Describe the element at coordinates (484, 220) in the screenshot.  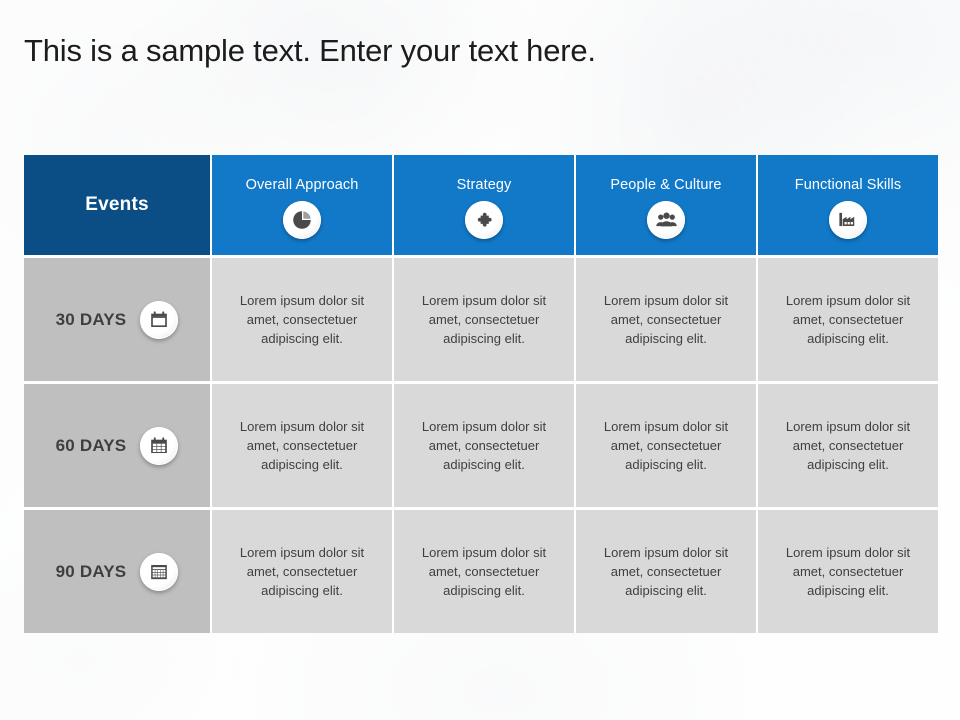
I see `puzzle-piece-icon` at that location.